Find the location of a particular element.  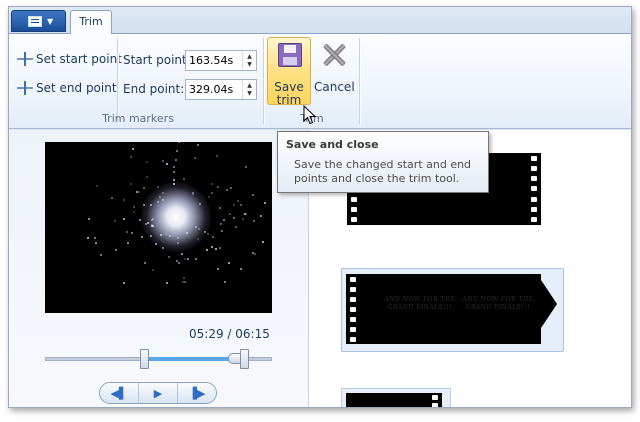

start-point-input is located at coordinates (214, 60).